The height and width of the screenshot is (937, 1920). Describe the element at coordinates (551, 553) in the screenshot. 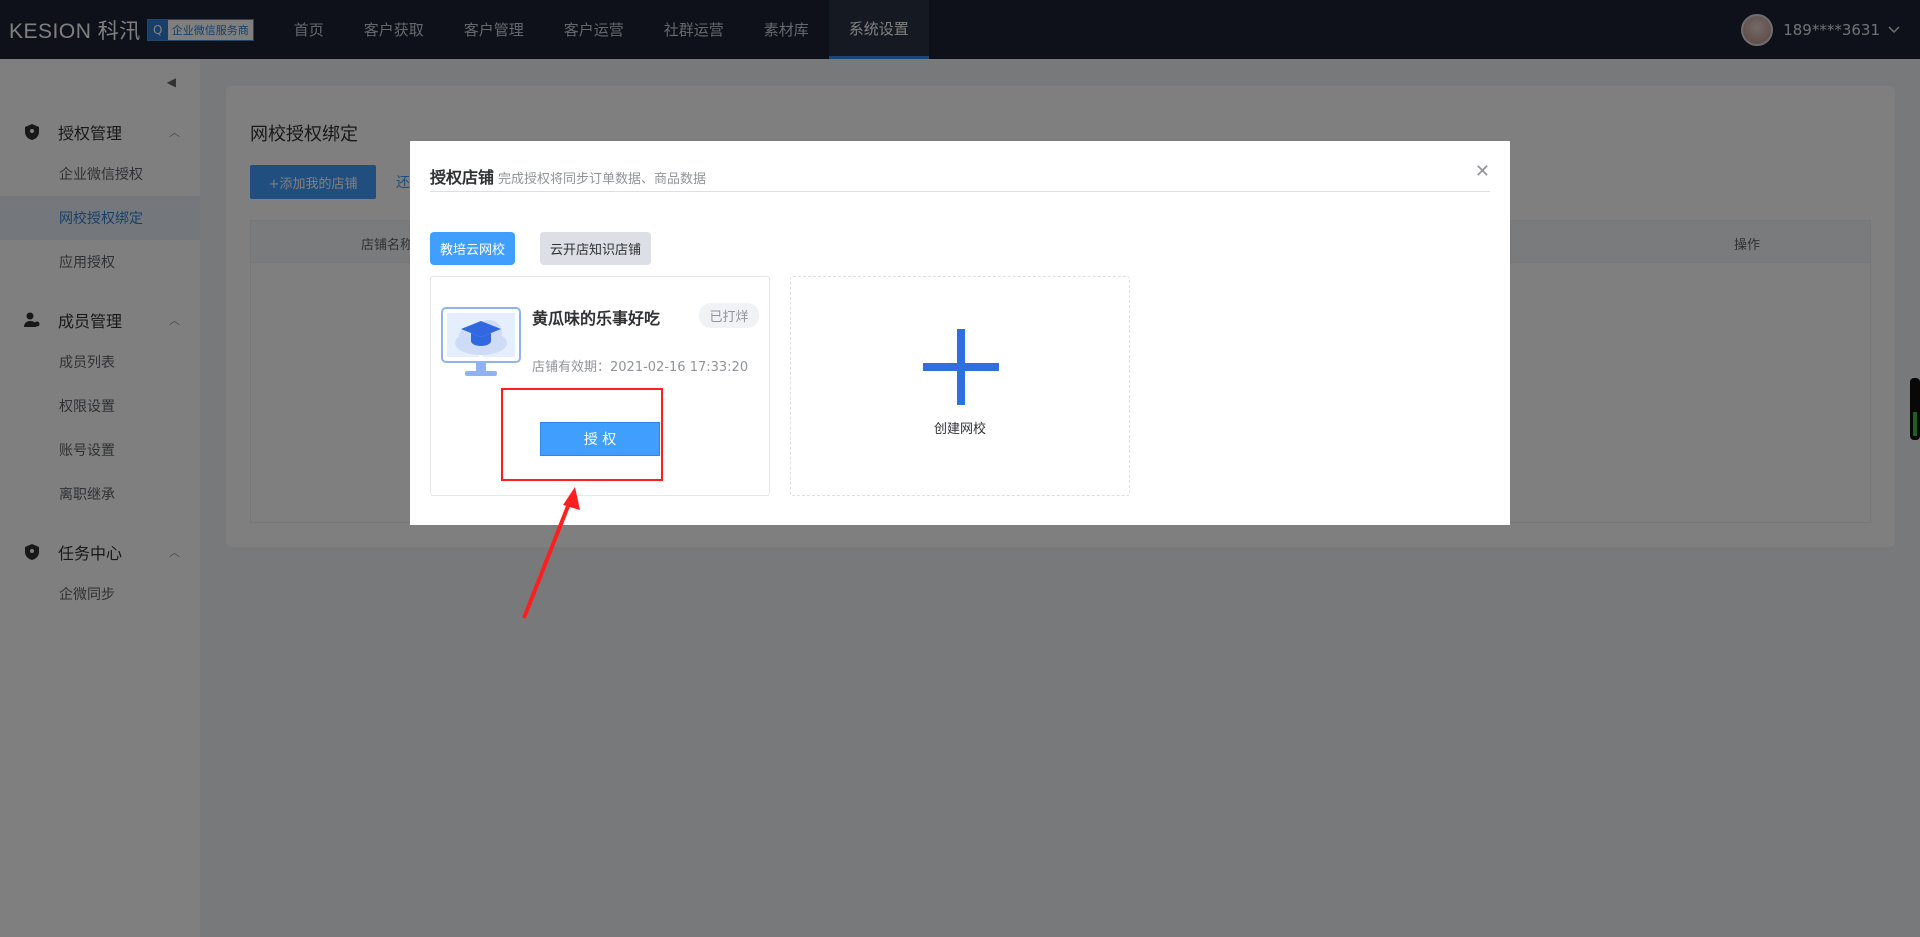

I see `annotation-arrow` at that location.